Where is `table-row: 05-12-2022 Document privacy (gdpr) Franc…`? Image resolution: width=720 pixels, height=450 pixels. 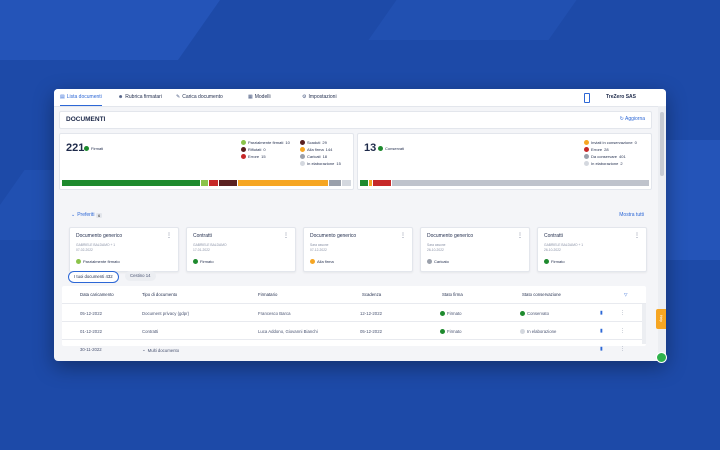
table-row: 05-12-2022 Document privacy (gdpr) Franc… is located at coordinates (354, 312).